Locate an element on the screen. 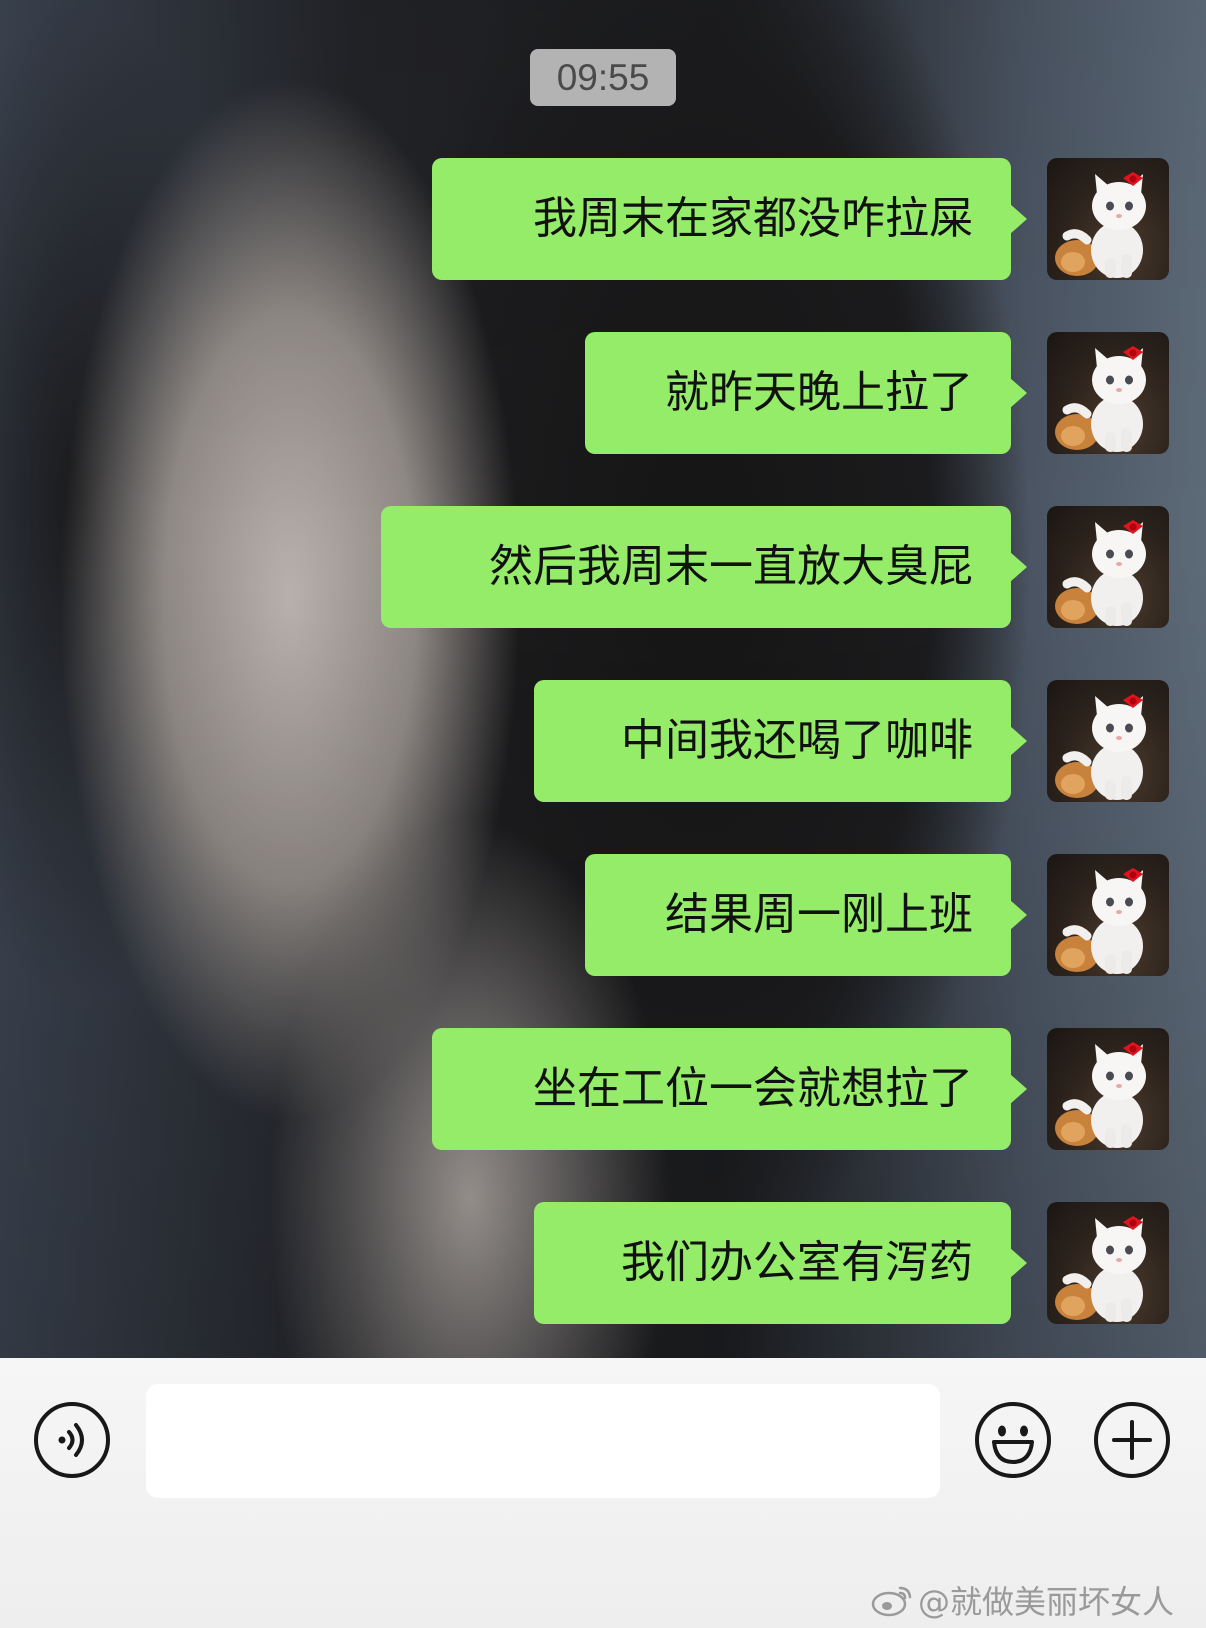 The width and height of the screenshot is (1206, 1628). message-bubble: 我们办公室有泻药 is located at coordinates (780, 1263).